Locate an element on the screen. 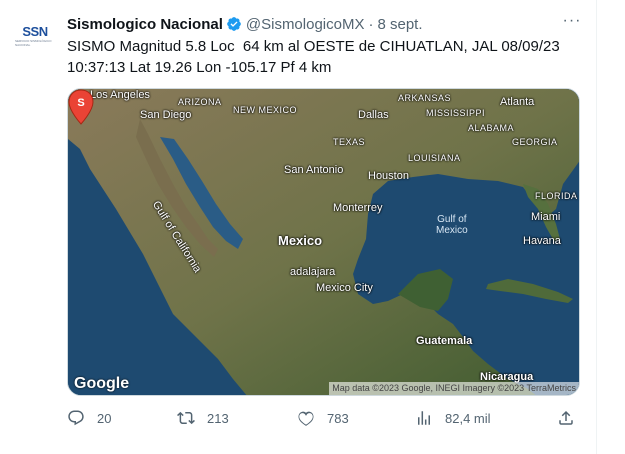  more-options-icon: ··· is located at coordinates (572, 23).